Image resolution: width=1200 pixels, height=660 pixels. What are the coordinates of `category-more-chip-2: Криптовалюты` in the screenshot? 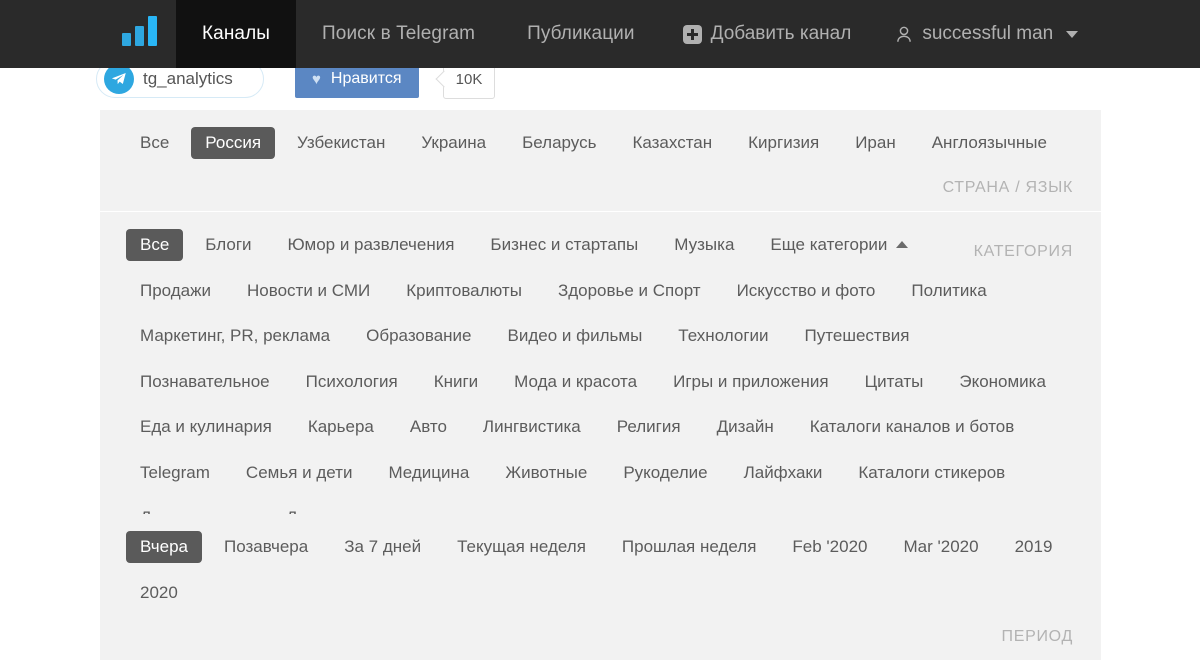 It's located at (464, 291).